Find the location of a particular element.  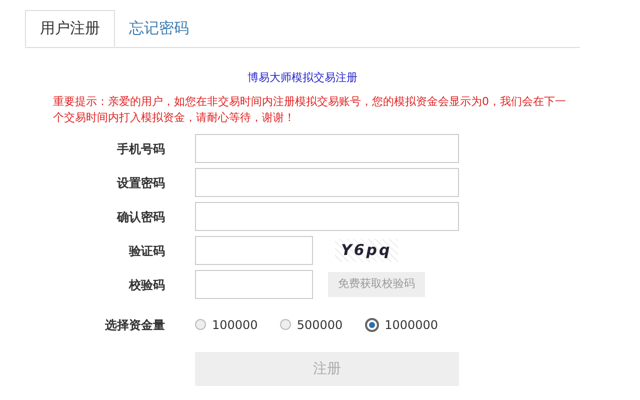

radio-label: 1000000 is located at coordinates (411, 325).